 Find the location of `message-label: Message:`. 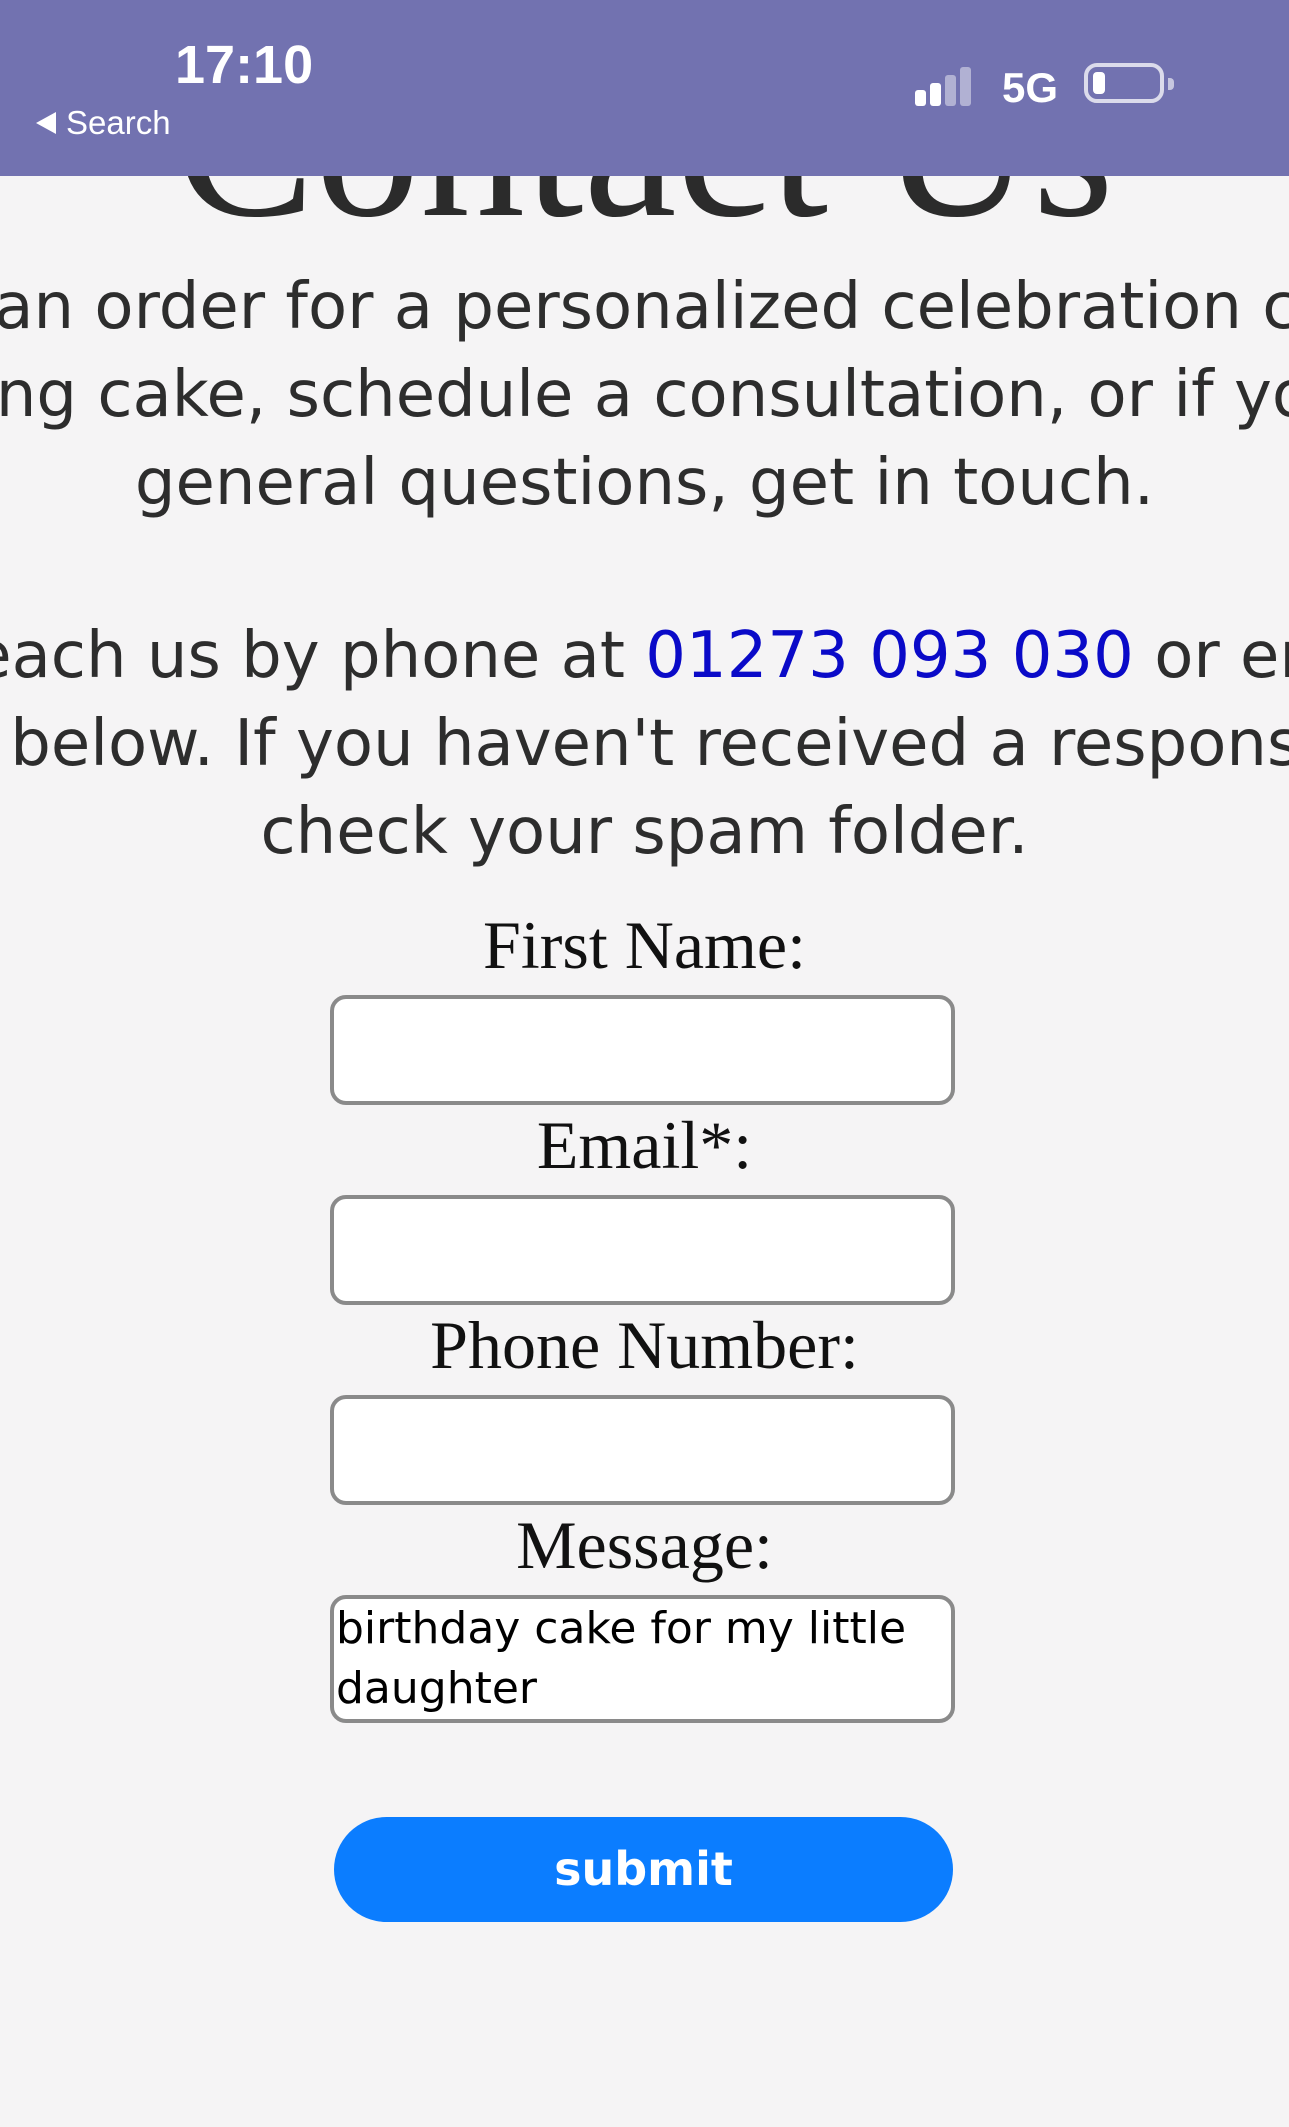

message-label: Message: is located at coordinates (644, 1545).